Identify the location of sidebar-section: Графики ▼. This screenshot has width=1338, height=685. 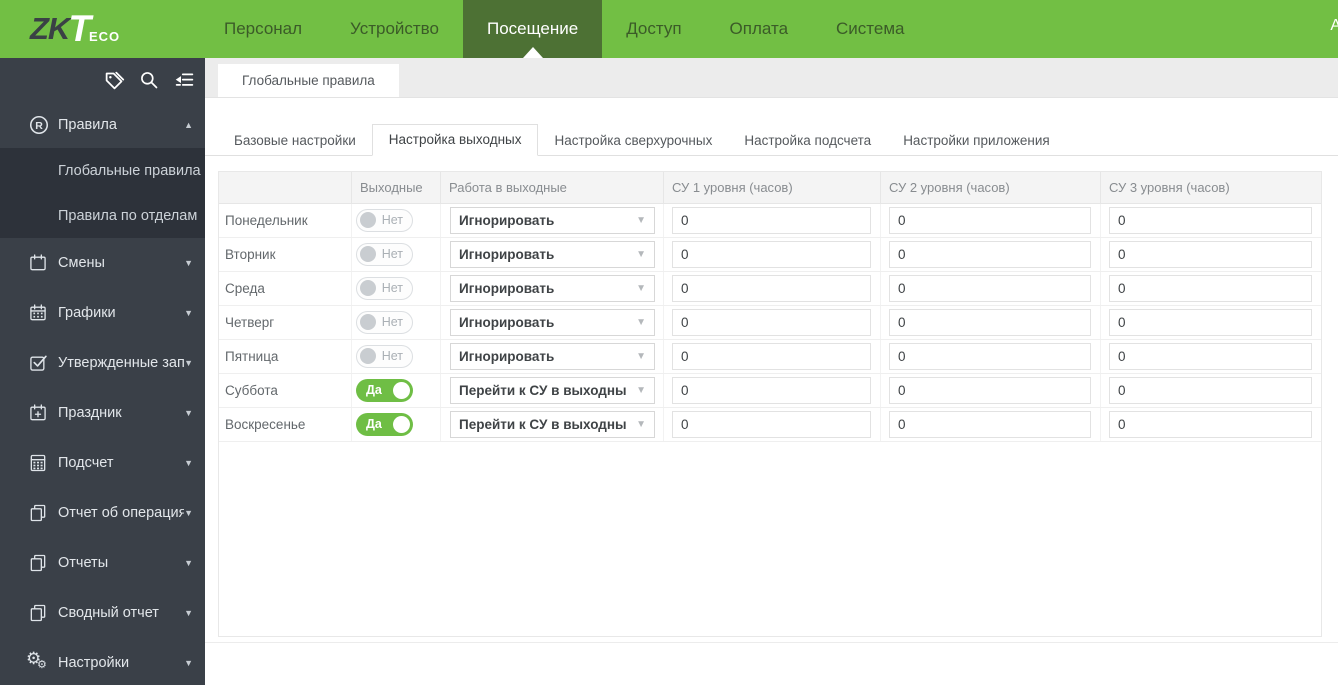
(102, 313).